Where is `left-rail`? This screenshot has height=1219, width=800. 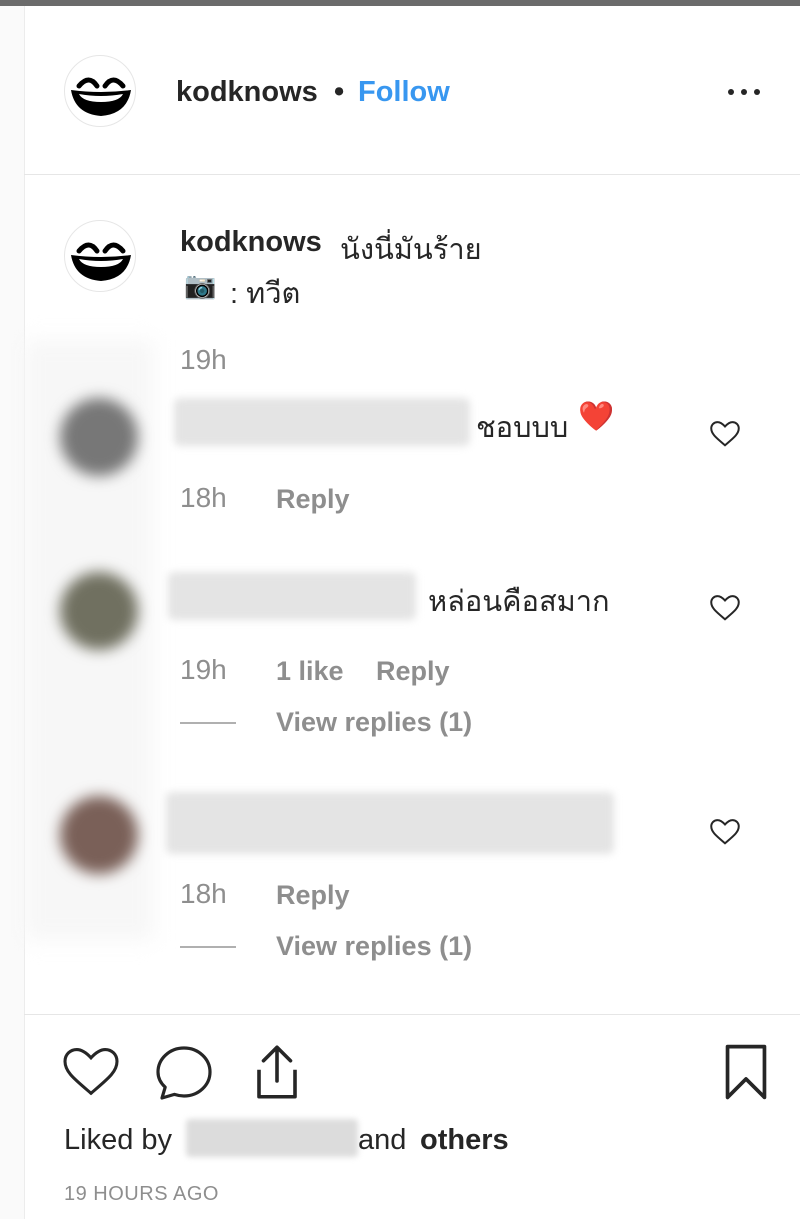 left-rail is located at coordinates (12, 612).